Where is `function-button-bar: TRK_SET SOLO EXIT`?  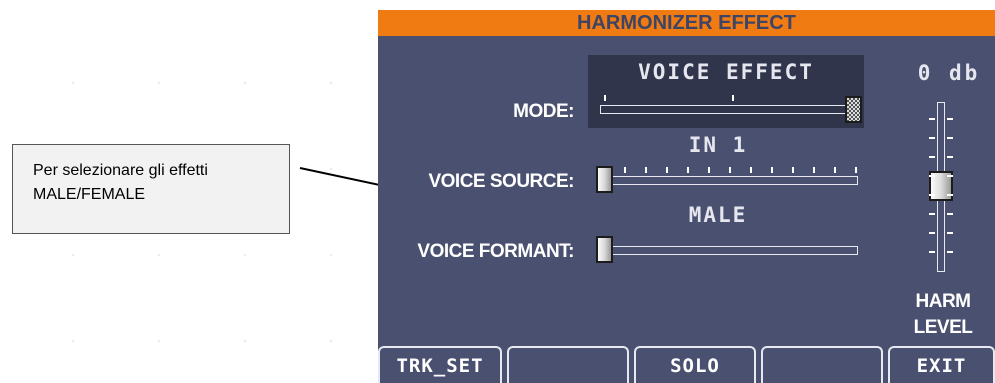 function-button-bar: TRK_SET SOLO EXIT is located at coordinates (686, 364).